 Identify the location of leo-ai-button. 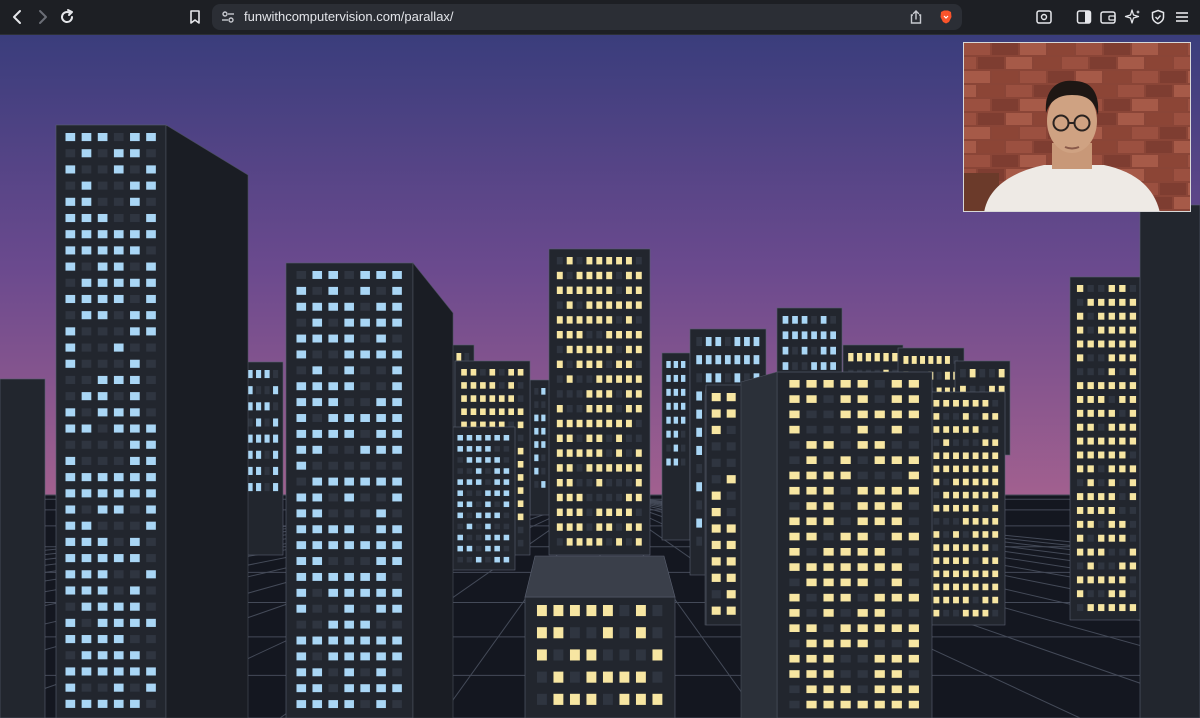
(1133, 17).